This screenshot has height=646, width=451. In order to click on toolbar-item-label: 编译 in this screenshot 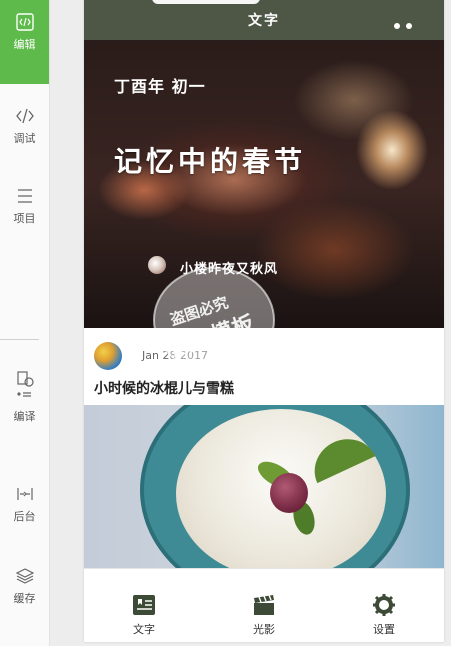, I will do `click(24, 416)`.